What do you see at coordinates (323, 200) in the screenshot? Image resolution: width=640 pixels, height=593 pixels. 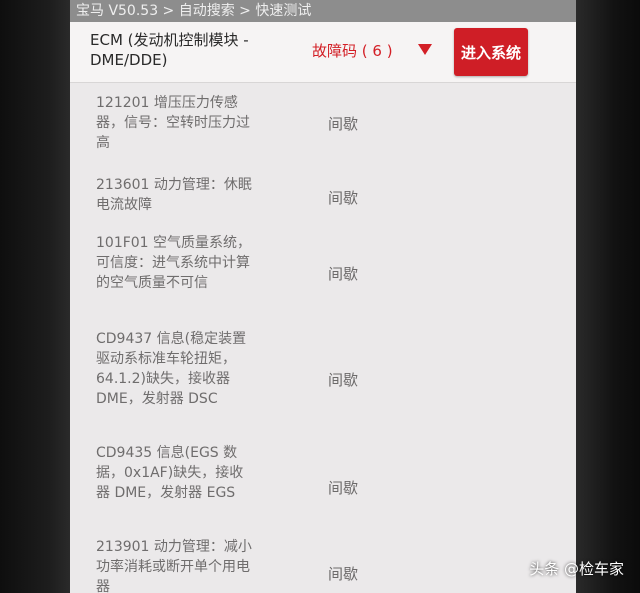 I see `fault-row: 213601 动力管理：休眠电流故障 间歇` at bounding box center [323, 200].